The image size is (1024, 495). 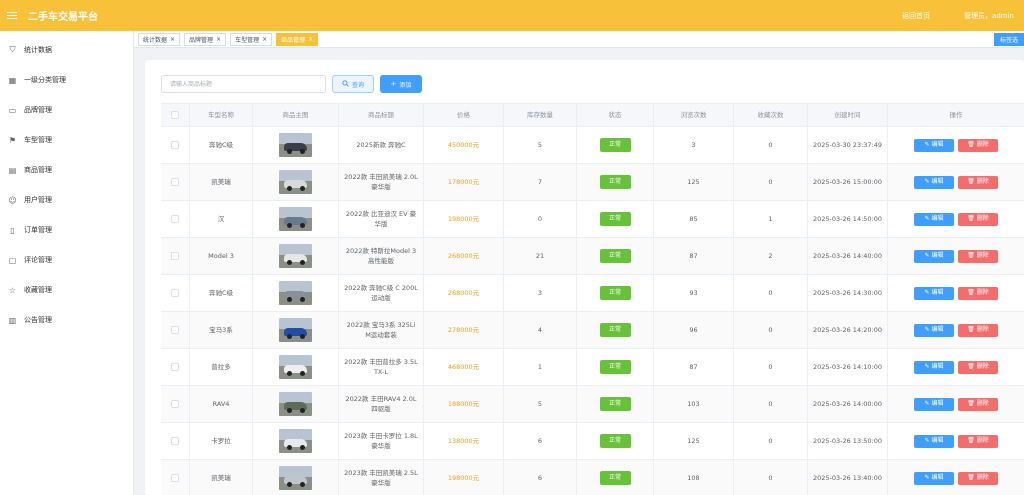 I want to click on header-select-all, so click(x=175, y=115).